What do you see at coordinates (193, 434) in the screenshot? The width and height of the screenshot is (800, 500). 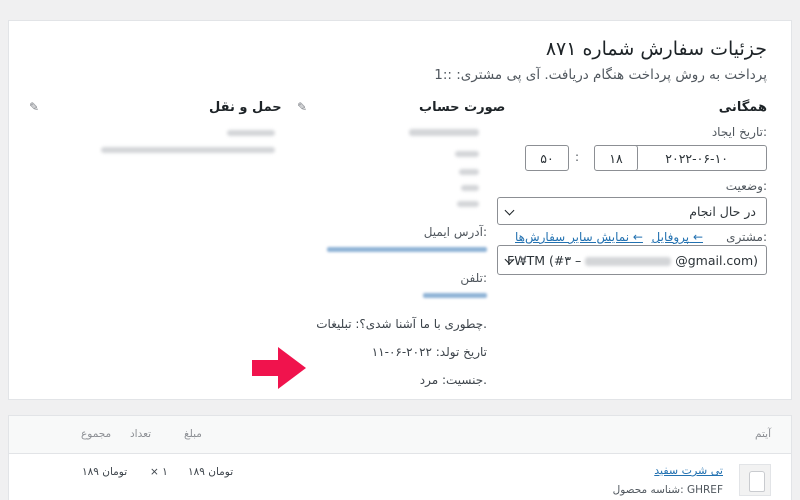 I see `column-header-cost: مبلغ` at bounding box center [193, 434].